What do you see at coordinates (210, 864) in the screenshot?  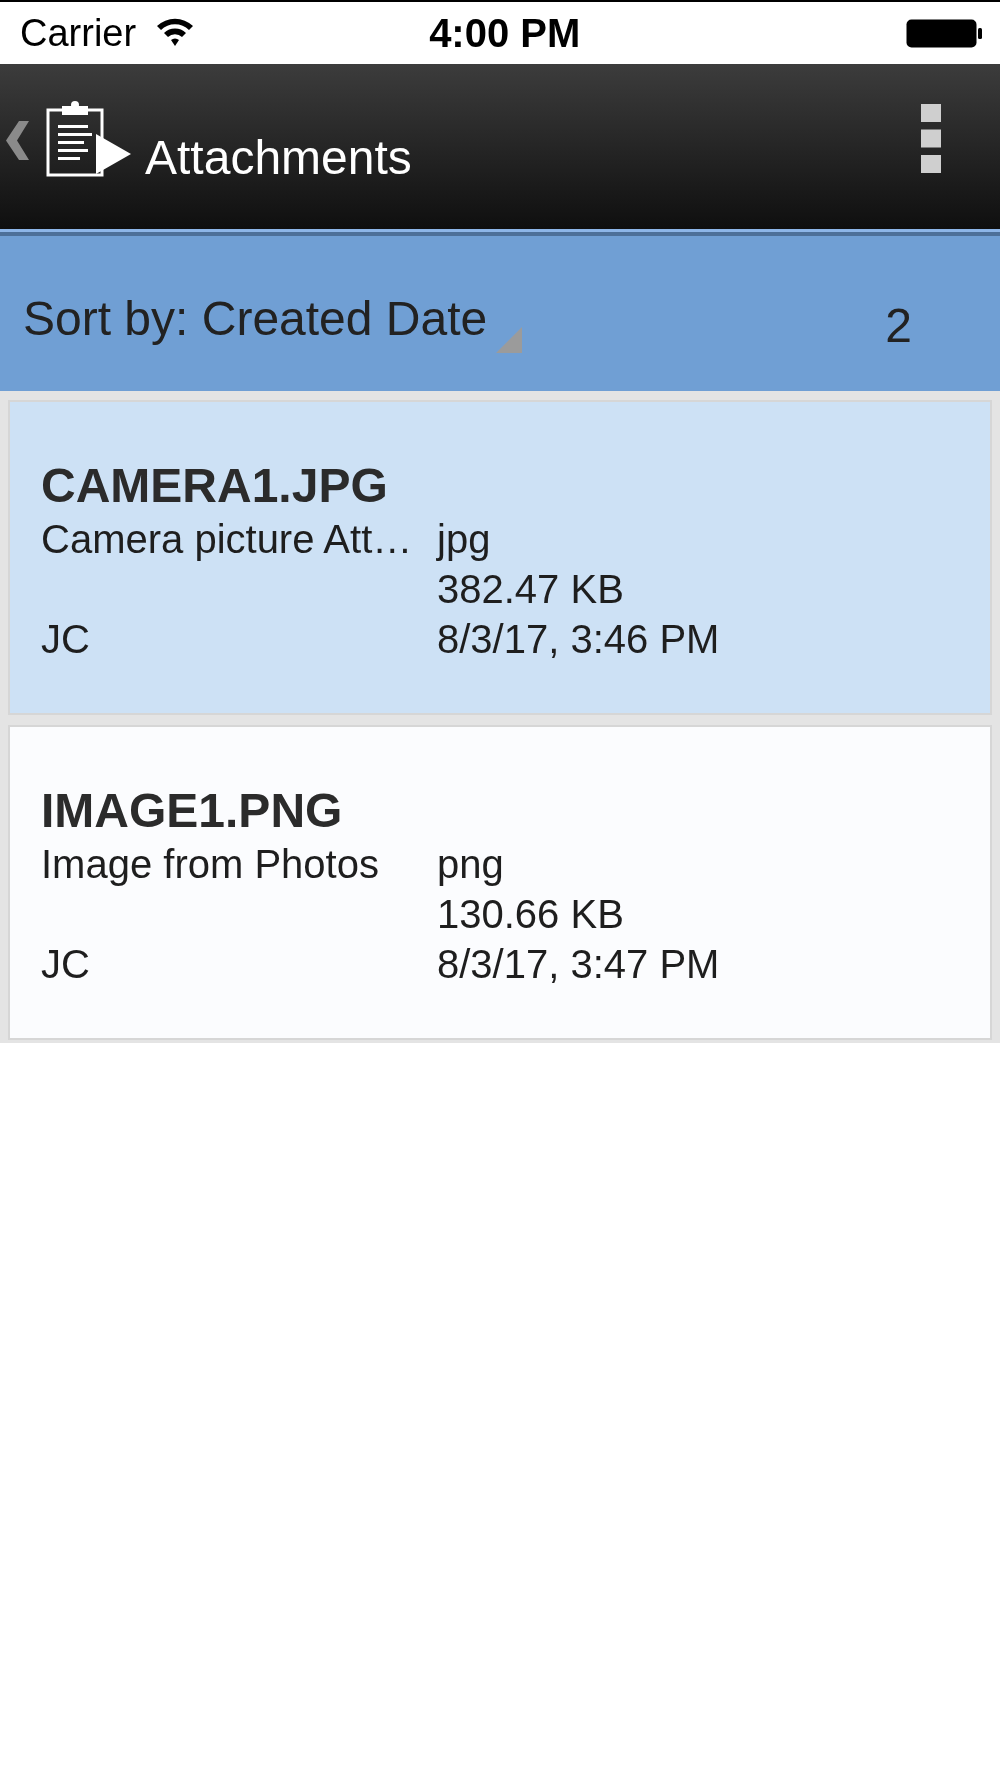 I see `description-text: Image from Photos` at bounding box center [210, 864].